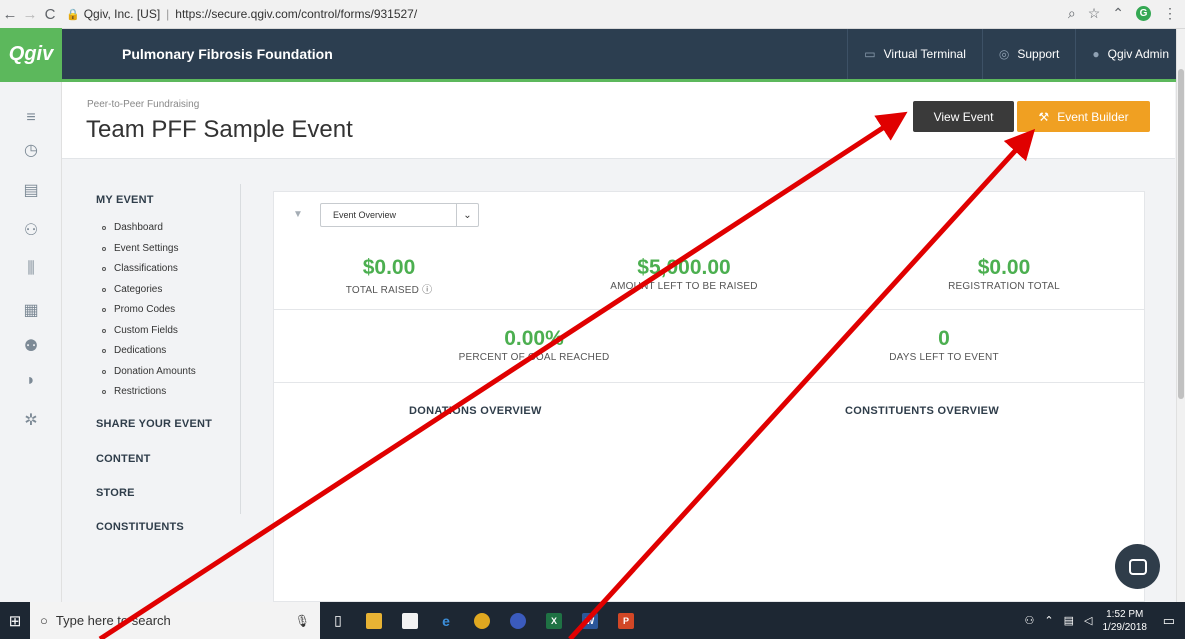  Describe the element at coordinates (1038, 54) in the screenshot. I see `support-label: Support` at that location.